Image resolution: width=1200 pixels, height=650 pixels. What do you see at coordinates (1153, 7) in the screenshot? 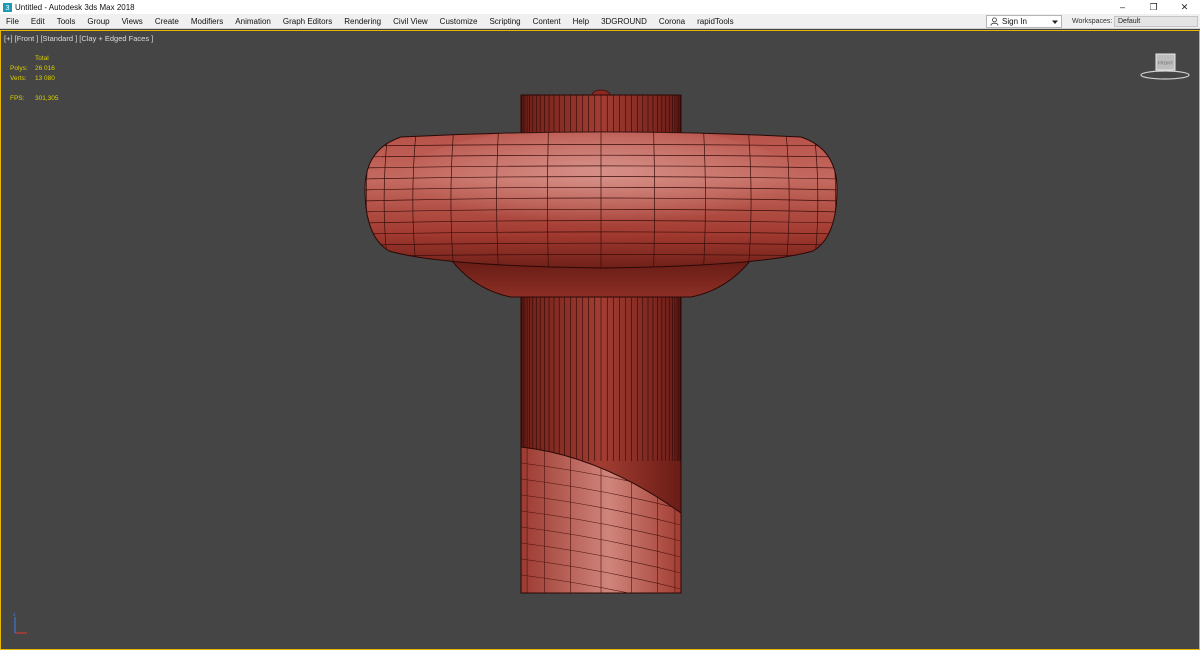
I see `maximize-button: ❐` at bounding box center [1153, 7].